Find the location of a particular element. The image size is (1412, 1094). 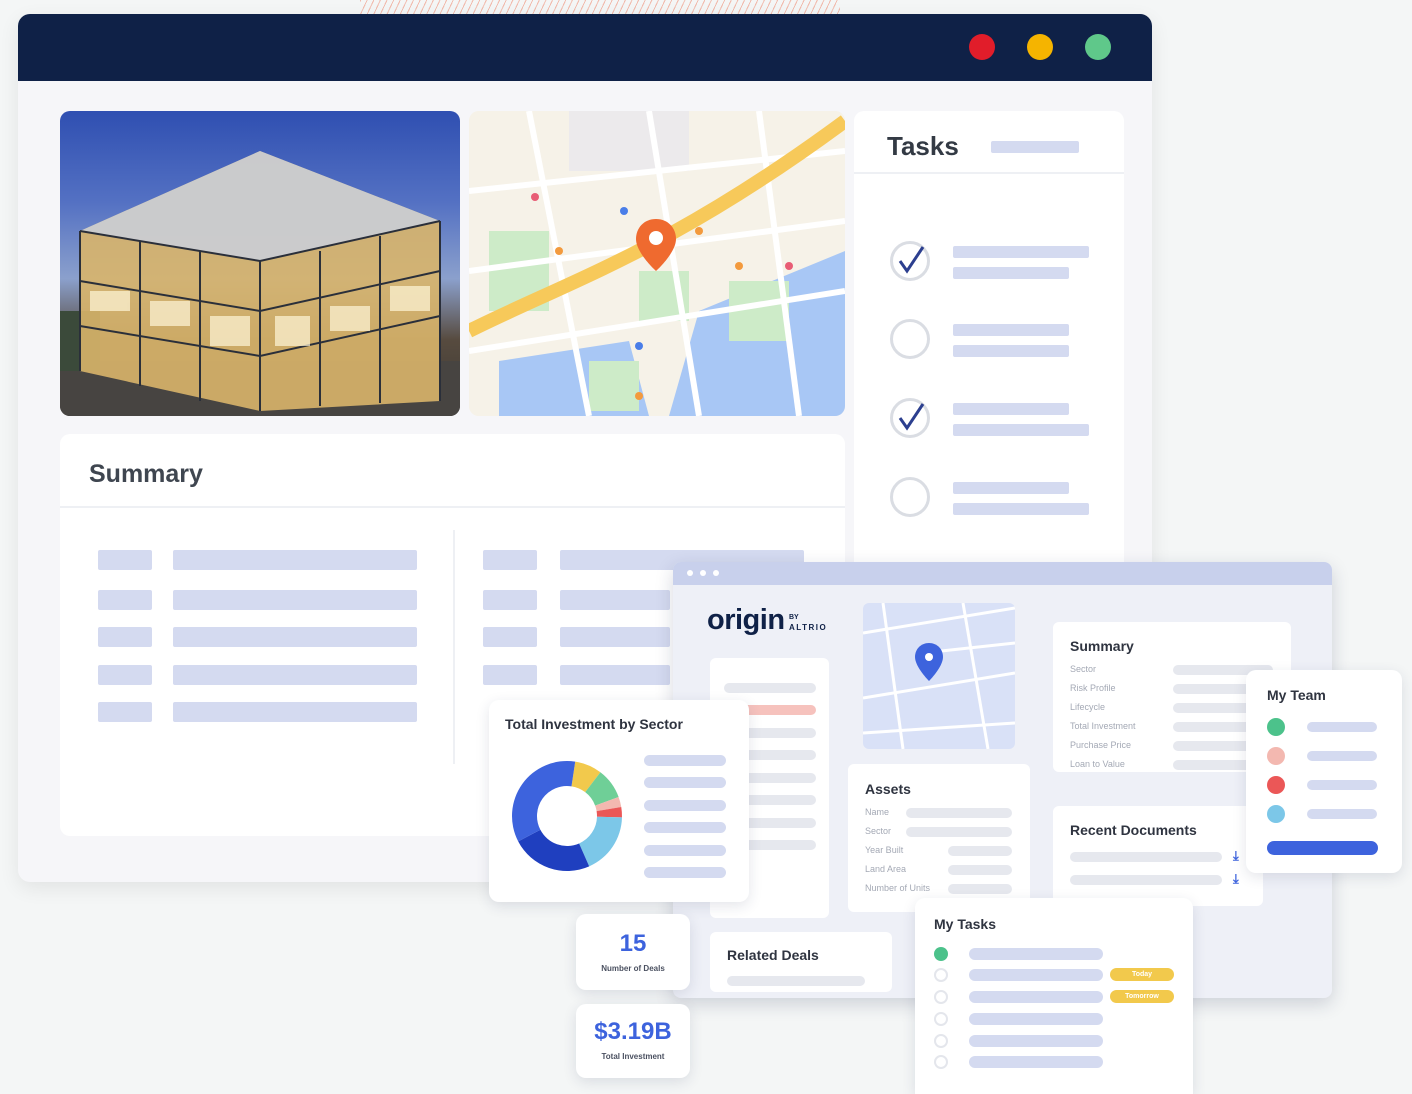

tasks-card: Tasks is located at coordinates (989, 346).